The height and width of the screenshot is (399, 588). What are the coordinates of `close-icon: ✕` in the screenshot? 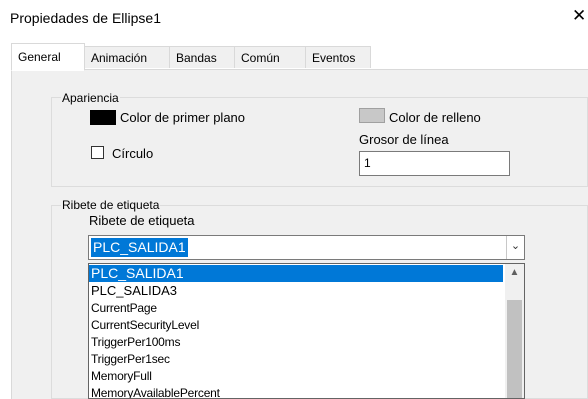 It's located at (579, 15).